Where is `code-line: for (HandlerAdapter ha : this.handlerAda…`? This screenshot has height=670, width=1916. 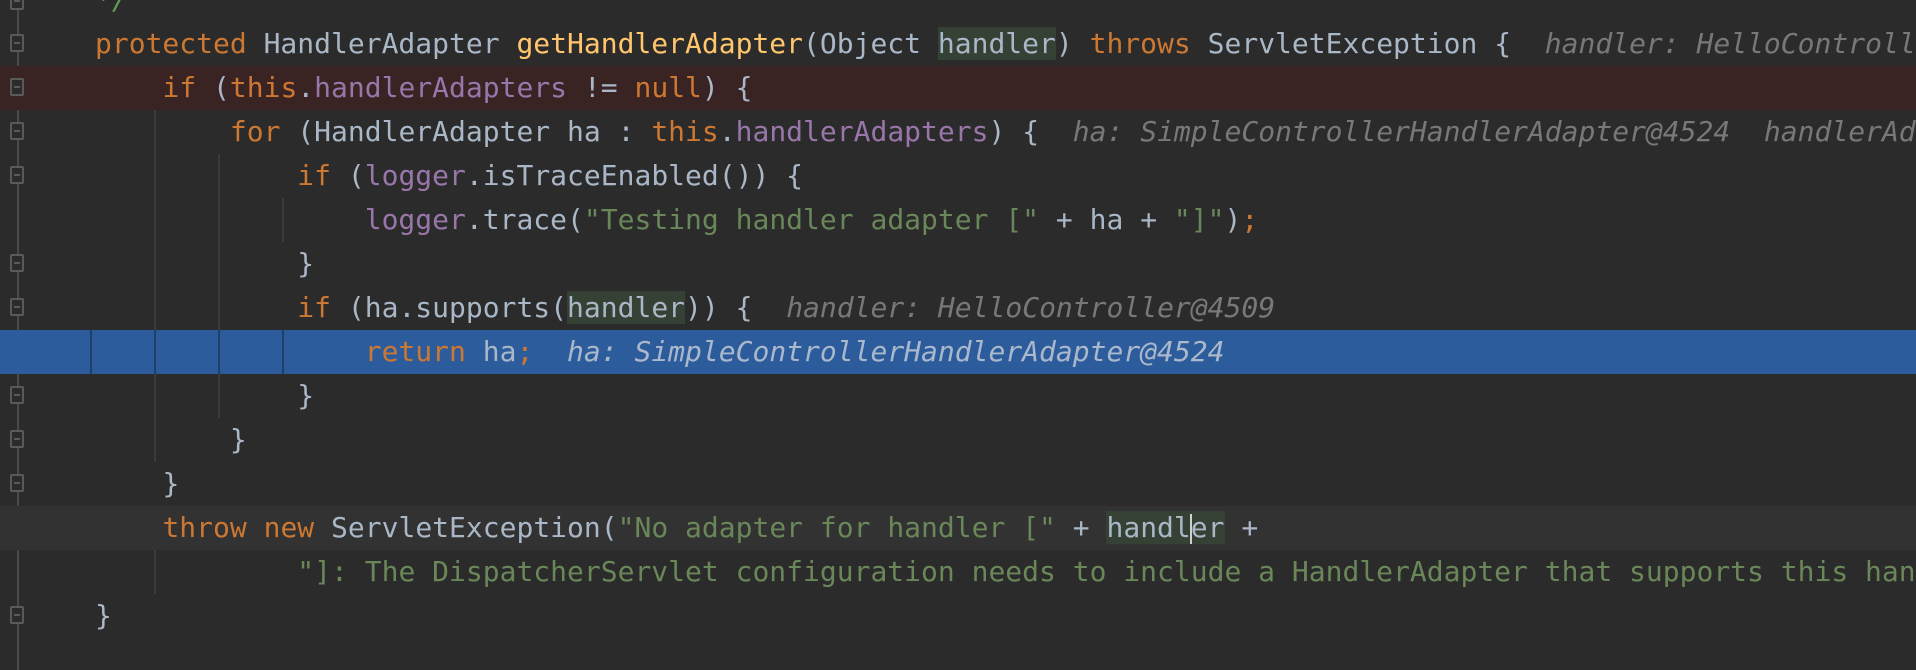 code-line: for (HandlerAdapter ha : this.handlerAda… is located at coordinates (958, 132).